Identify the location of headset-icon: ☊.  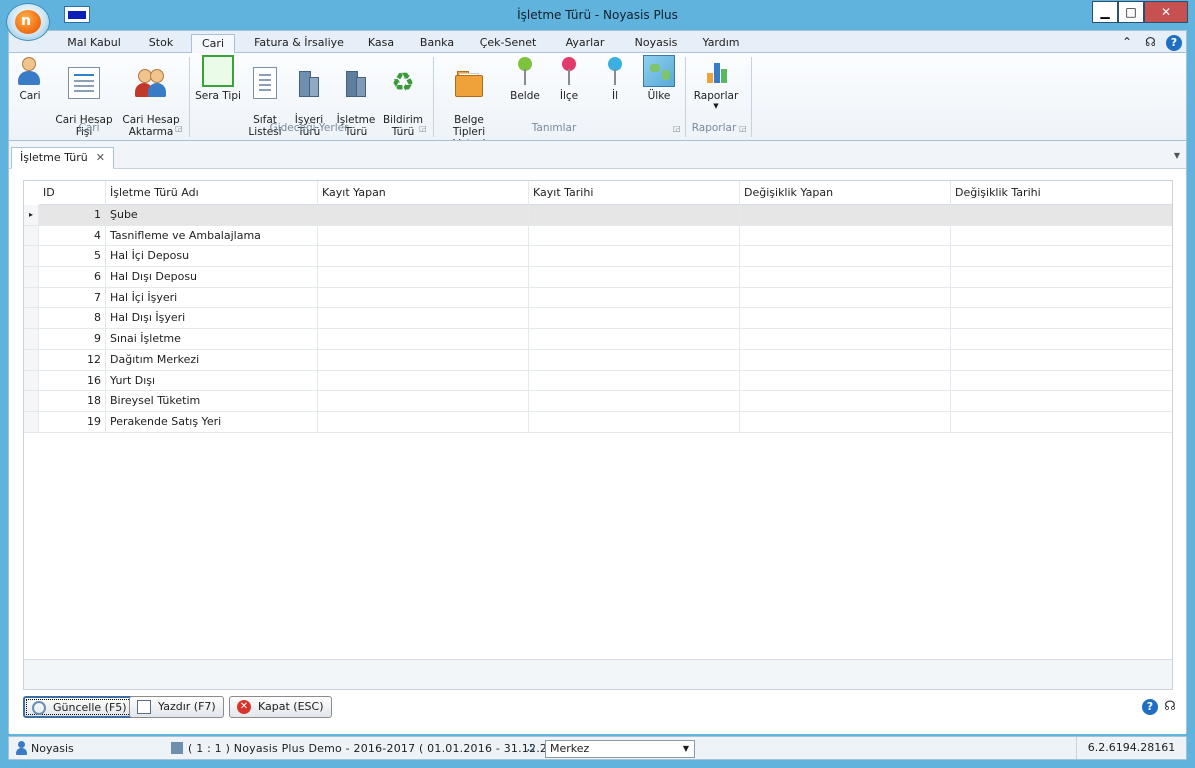
(1151, 42).